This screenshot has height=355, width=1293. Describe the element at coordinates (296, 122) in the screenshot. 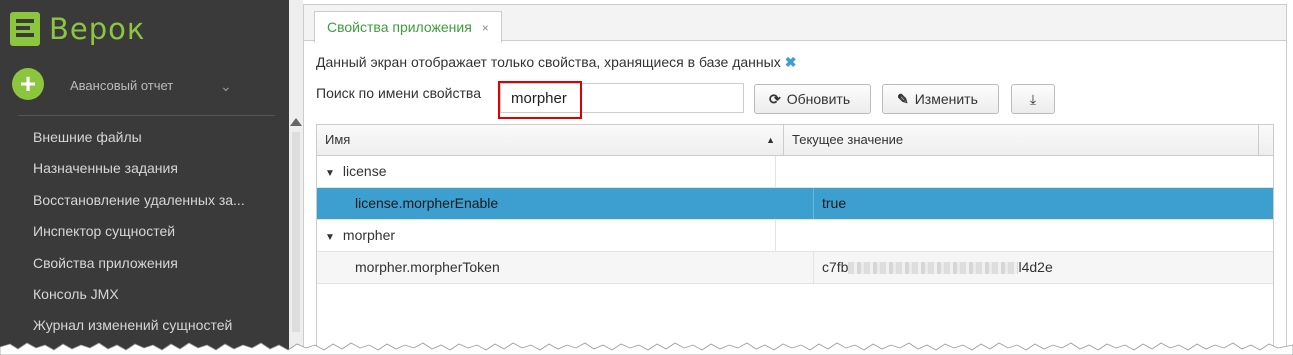

I see `scroll-up-icon` at that location.